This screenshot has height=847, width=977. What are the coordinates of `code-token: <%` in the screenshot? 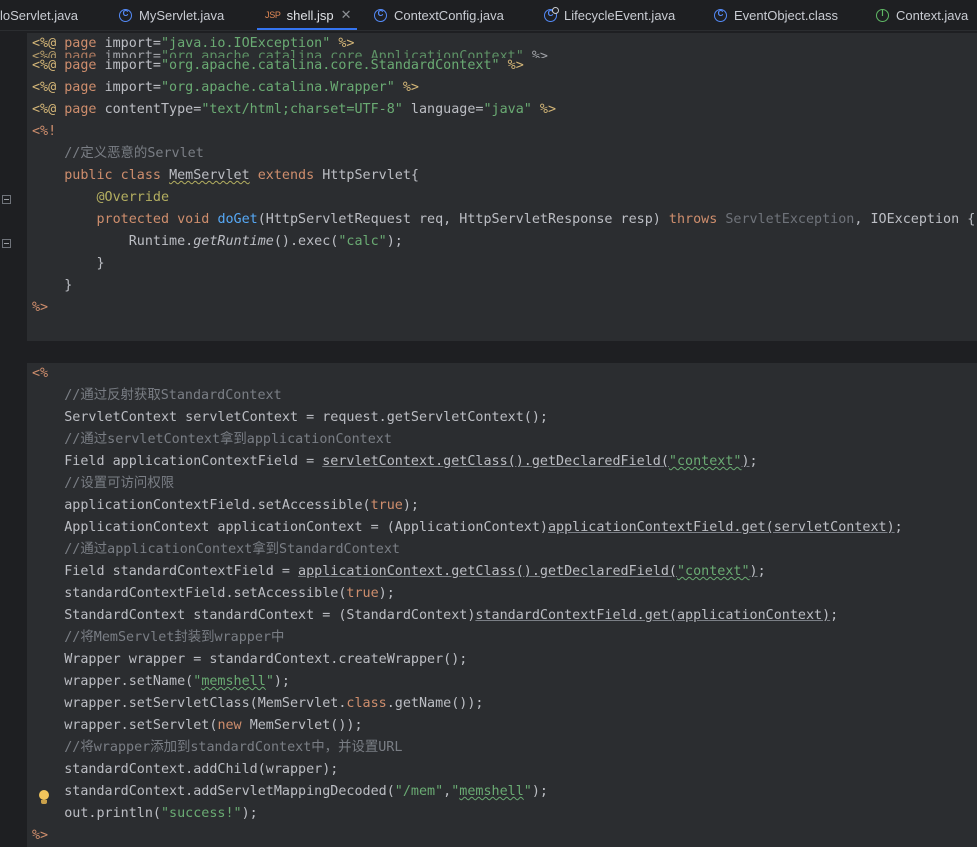 It's located at (40, 373).